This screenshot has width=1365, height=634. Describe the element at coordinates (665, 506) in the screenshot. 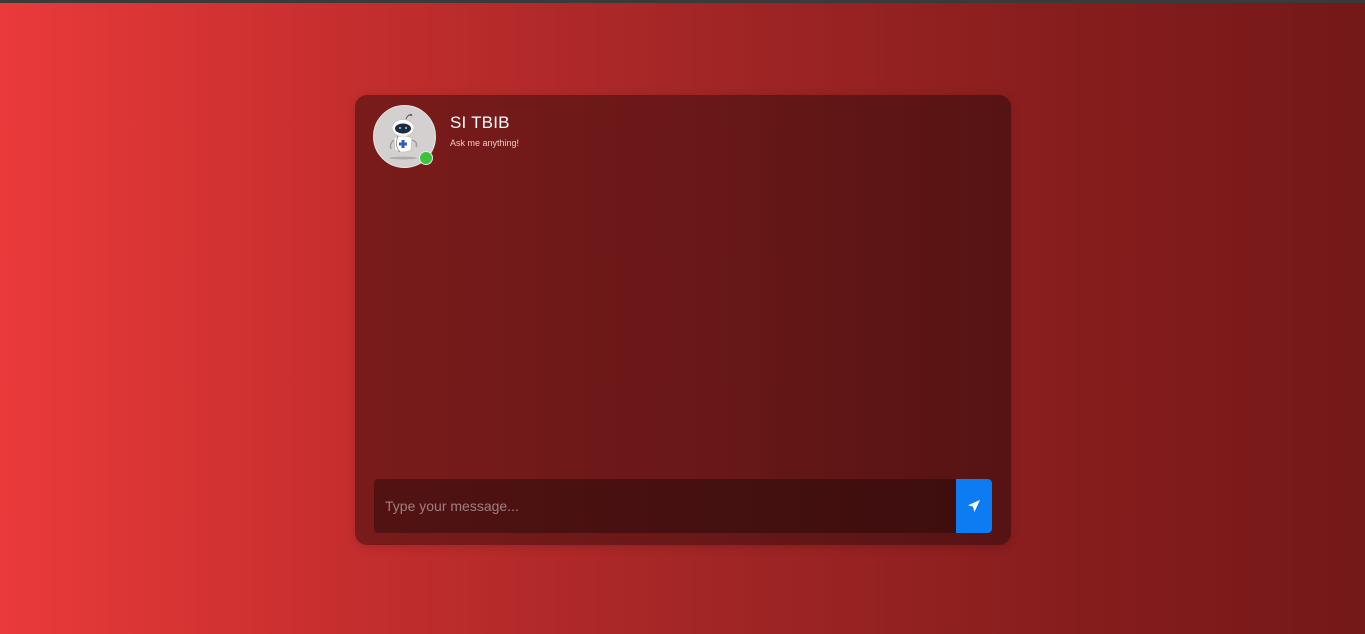

I see `message-input` at that location.